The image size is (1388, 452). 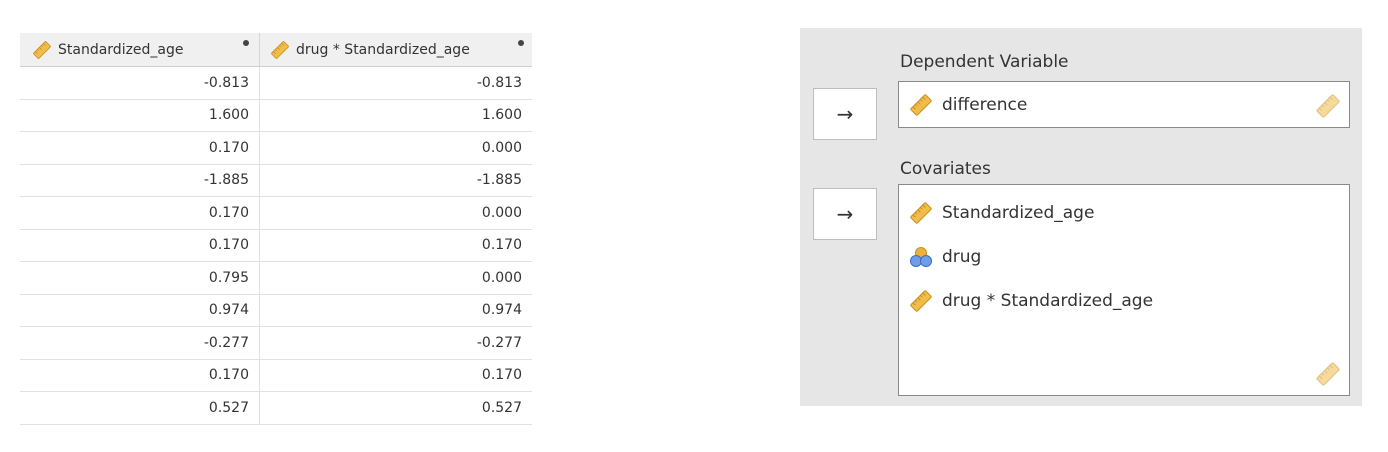 I want to click on cell-standardized-age: -0.813, so click(x=140, y=83).